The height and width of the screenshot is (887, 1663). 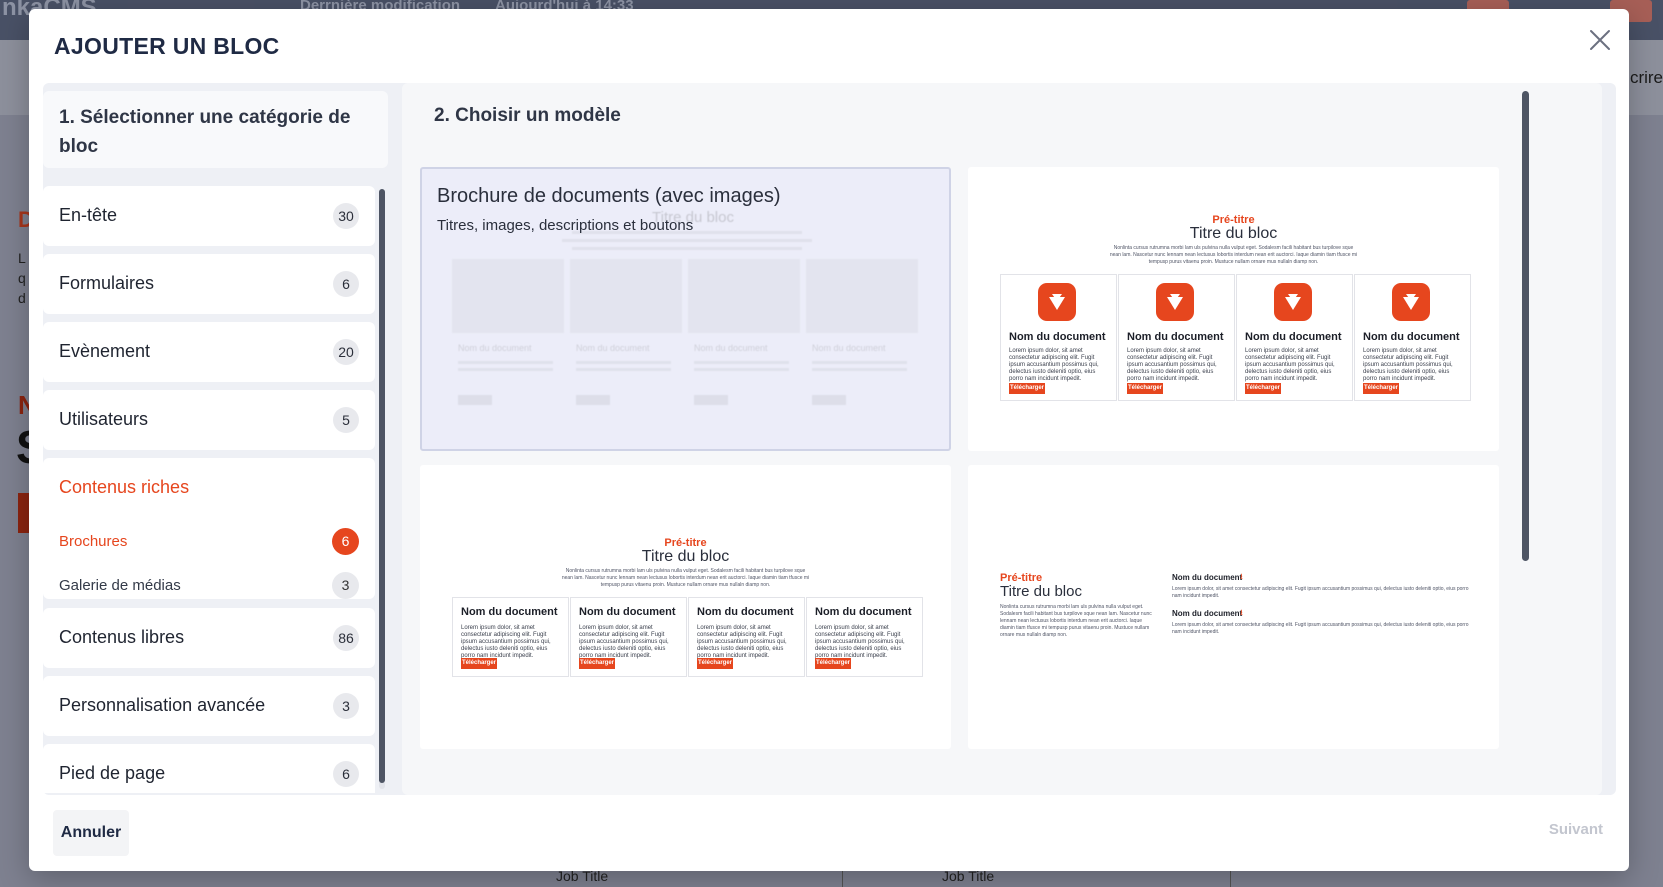 What do you see at coordinates (209, 284) in the screenshot?
I see `category-item-formulaires: Formulaires 6` at bounding box center [209, 284].